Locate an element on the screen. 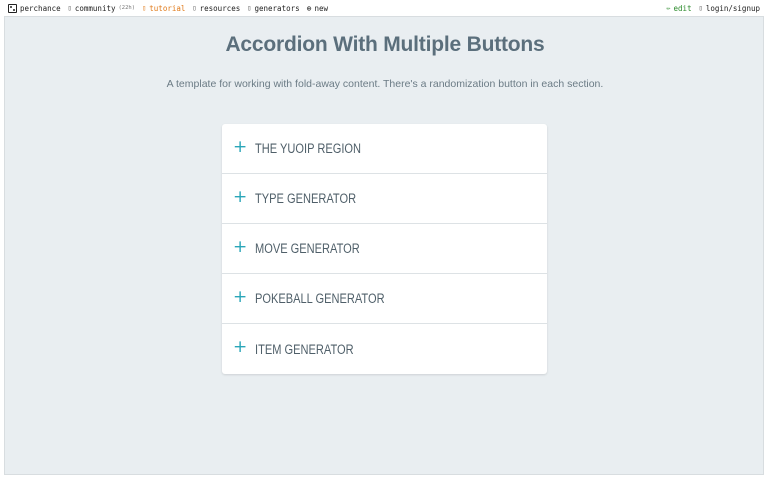 The width and height of the screenshot is (768, 480). phone-icon: ▯ is located at coordinates (69, 8).